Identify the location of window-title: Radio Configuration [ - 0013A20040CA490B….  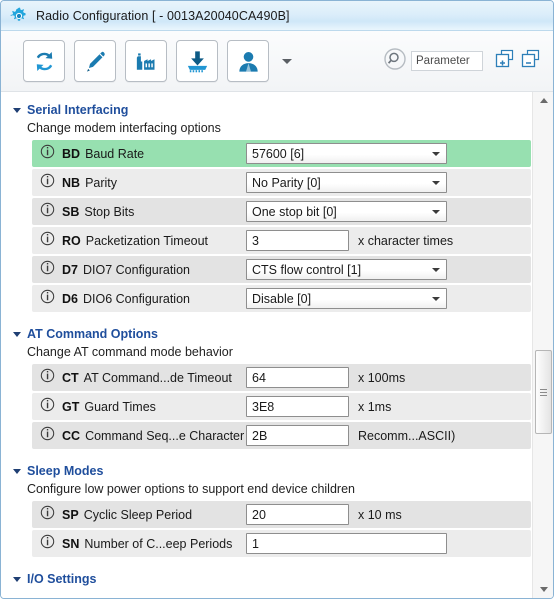
(163, 15).